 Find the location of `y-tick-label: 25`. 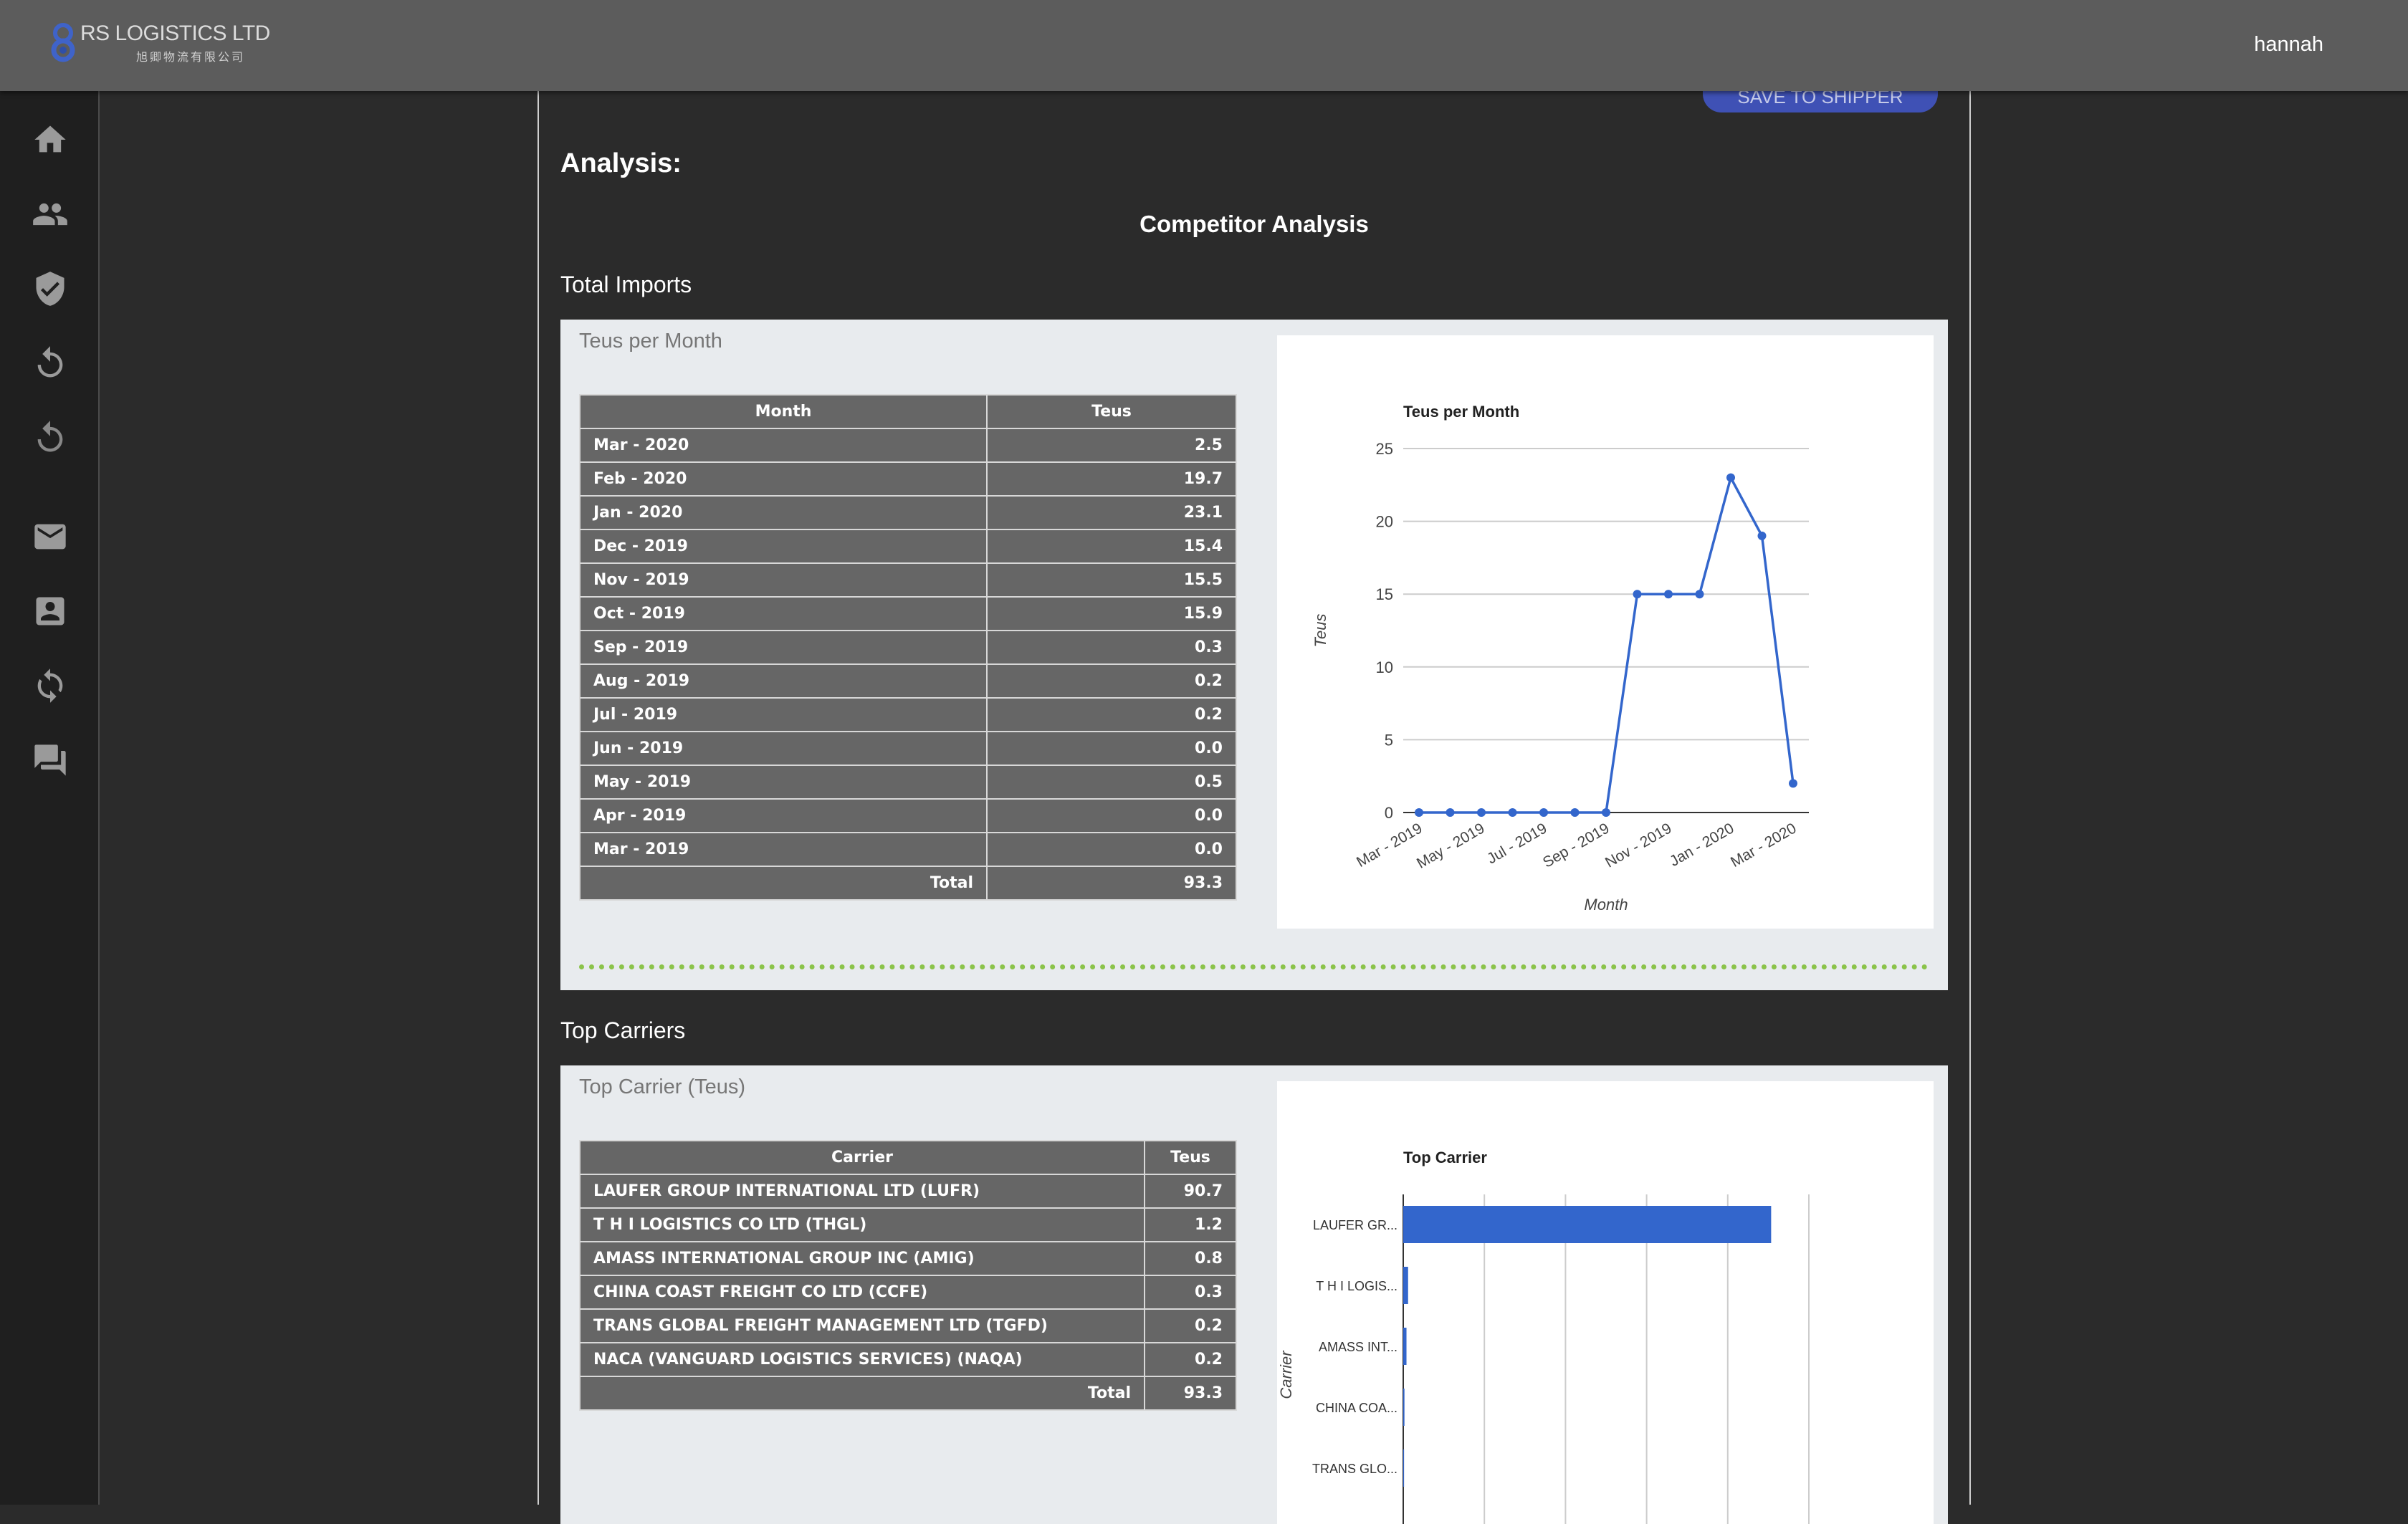

y-tick-label: 25 is located at coordinates (1384, 449).